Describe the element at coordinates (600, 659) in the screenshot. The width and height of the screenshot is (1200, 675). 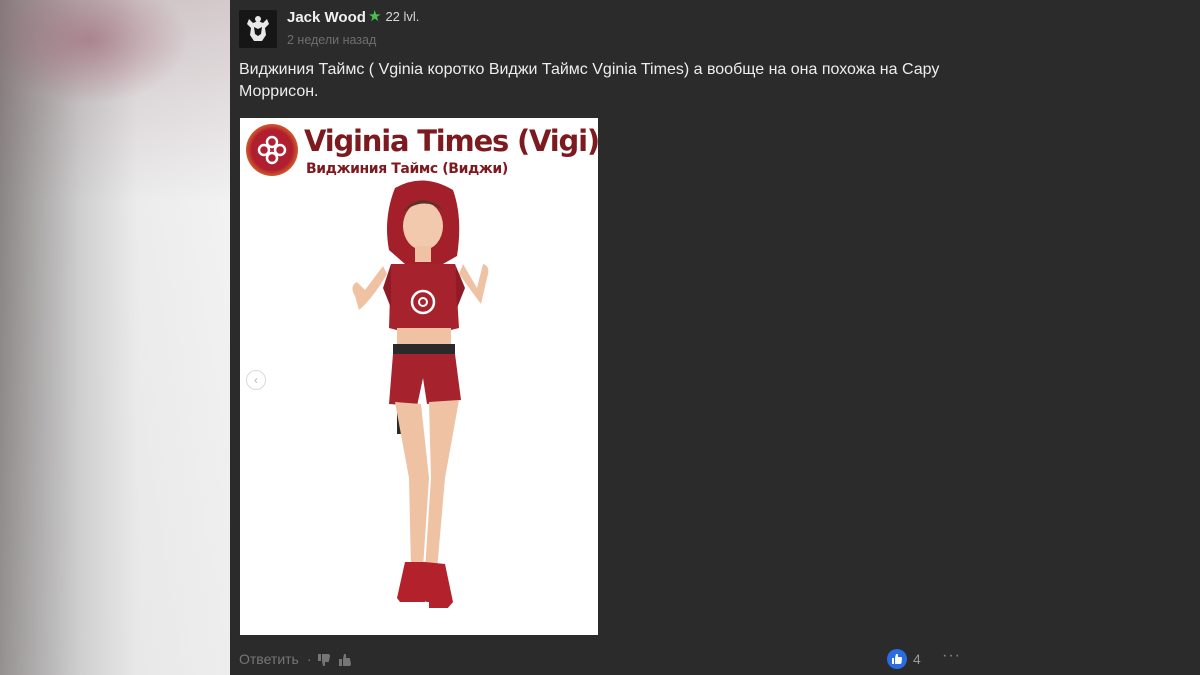
I see `comment-footer: Ответить · 4 ···` at that location.